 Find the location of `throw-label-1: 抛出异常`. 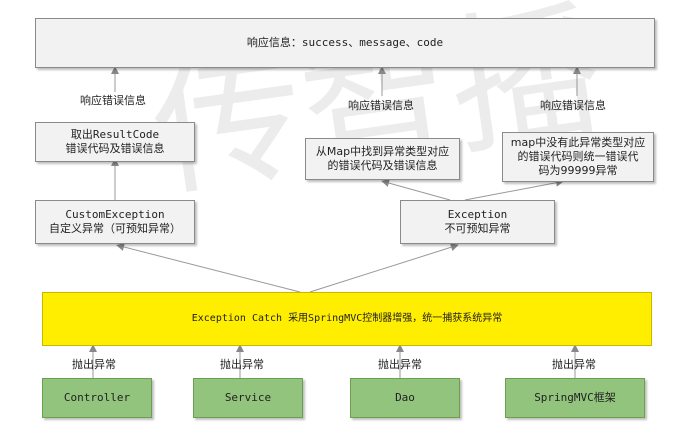

throw-label-1: 抛出异常 is located at coordinates (94, 364).